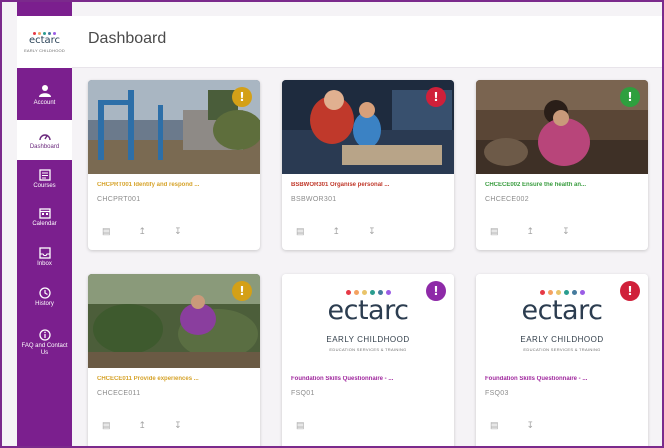 Image resolution: width=664 pixels, height=448 pixels. What do you see at coordinates (174, 127) in the screenshot?
I see `playground-photo: !` at bounding box center [174, 127].